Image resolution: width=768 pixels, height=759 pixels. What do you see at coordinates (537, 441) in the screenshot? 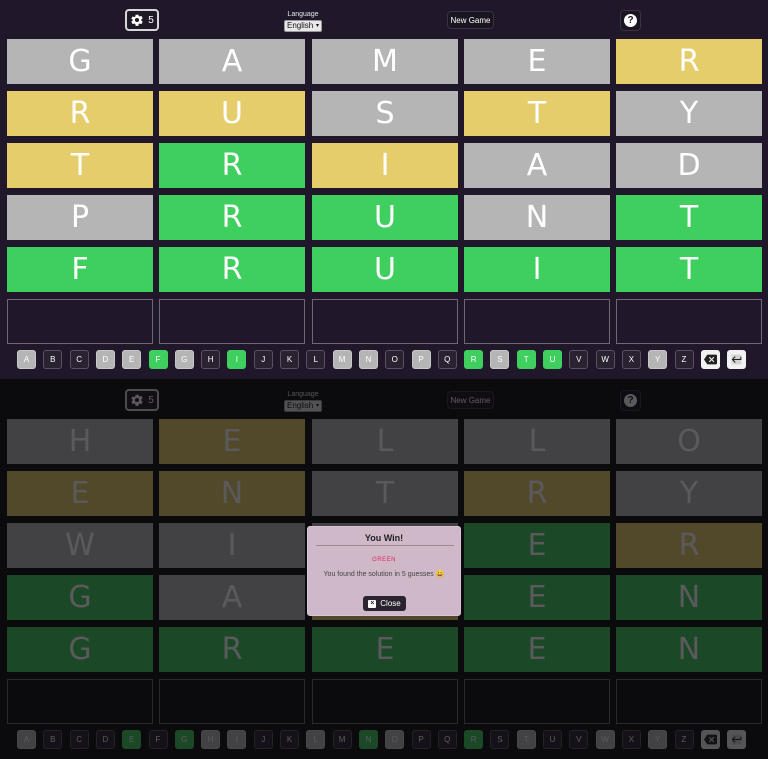
I see `letter-tile: L` at bounding box center [537, 441].